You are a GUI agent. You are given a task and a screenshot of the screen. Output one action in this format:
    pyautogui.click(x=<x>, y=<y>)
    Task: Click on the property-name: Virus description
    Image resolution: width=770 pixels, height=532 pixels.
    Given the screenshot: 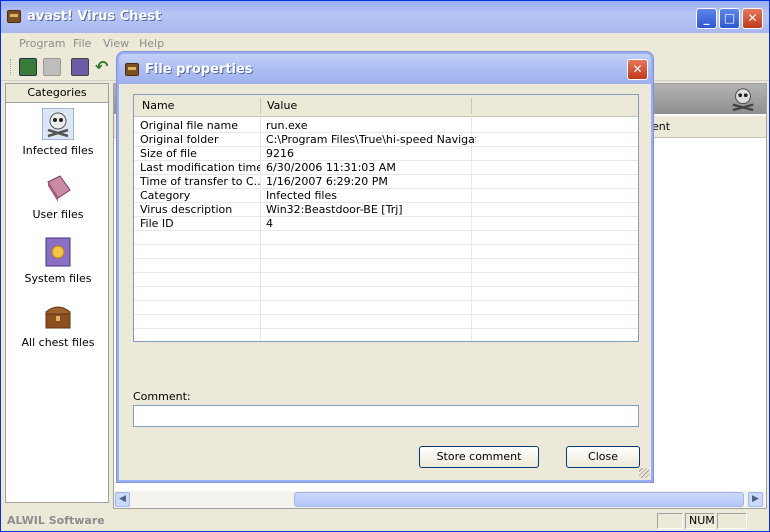 What is the action you would take?
    pyautogui.click(x=186, y=209)
    